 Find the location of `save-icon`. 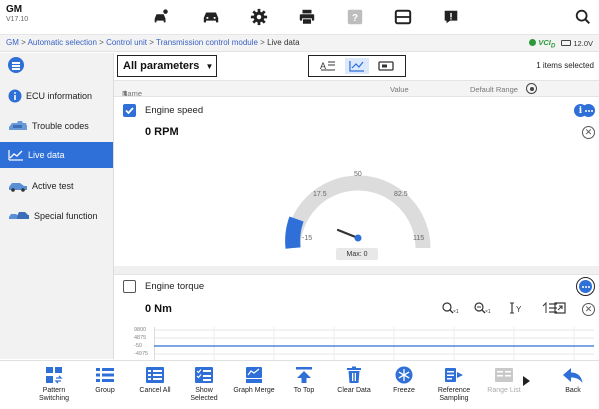

save-icon is located at coordinates (403, 17).